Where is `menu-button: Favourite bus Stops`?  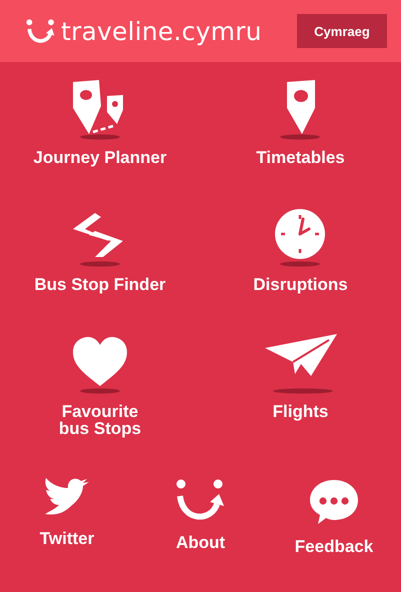
menu-button: Favourite bus Stops is located at coordinates (100, 385).